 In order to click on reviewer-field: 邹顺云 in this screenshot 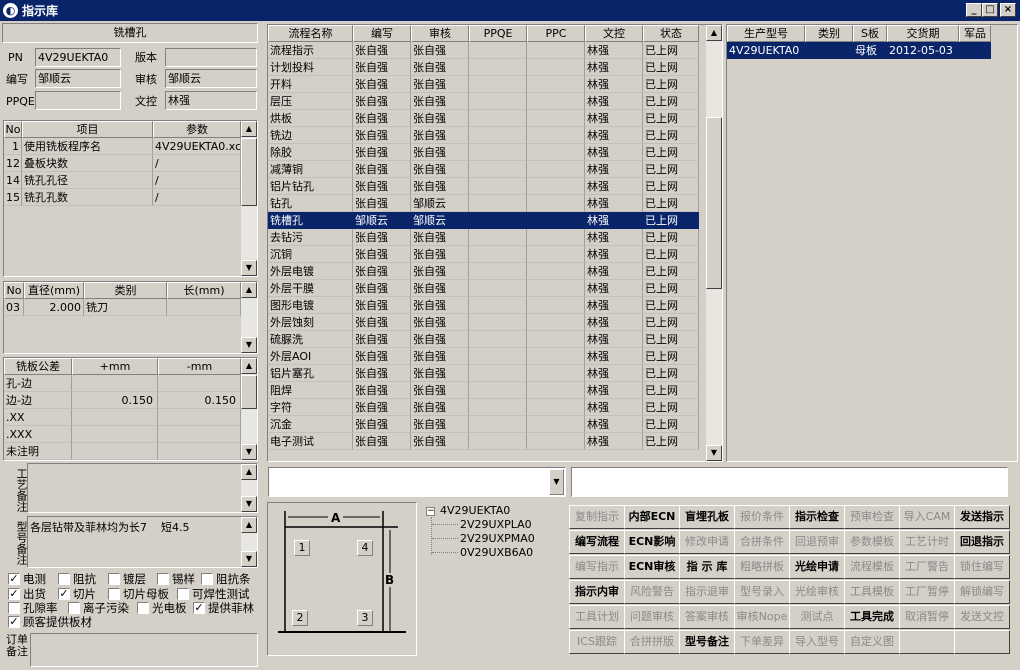, I will do `click(211, 78)`.